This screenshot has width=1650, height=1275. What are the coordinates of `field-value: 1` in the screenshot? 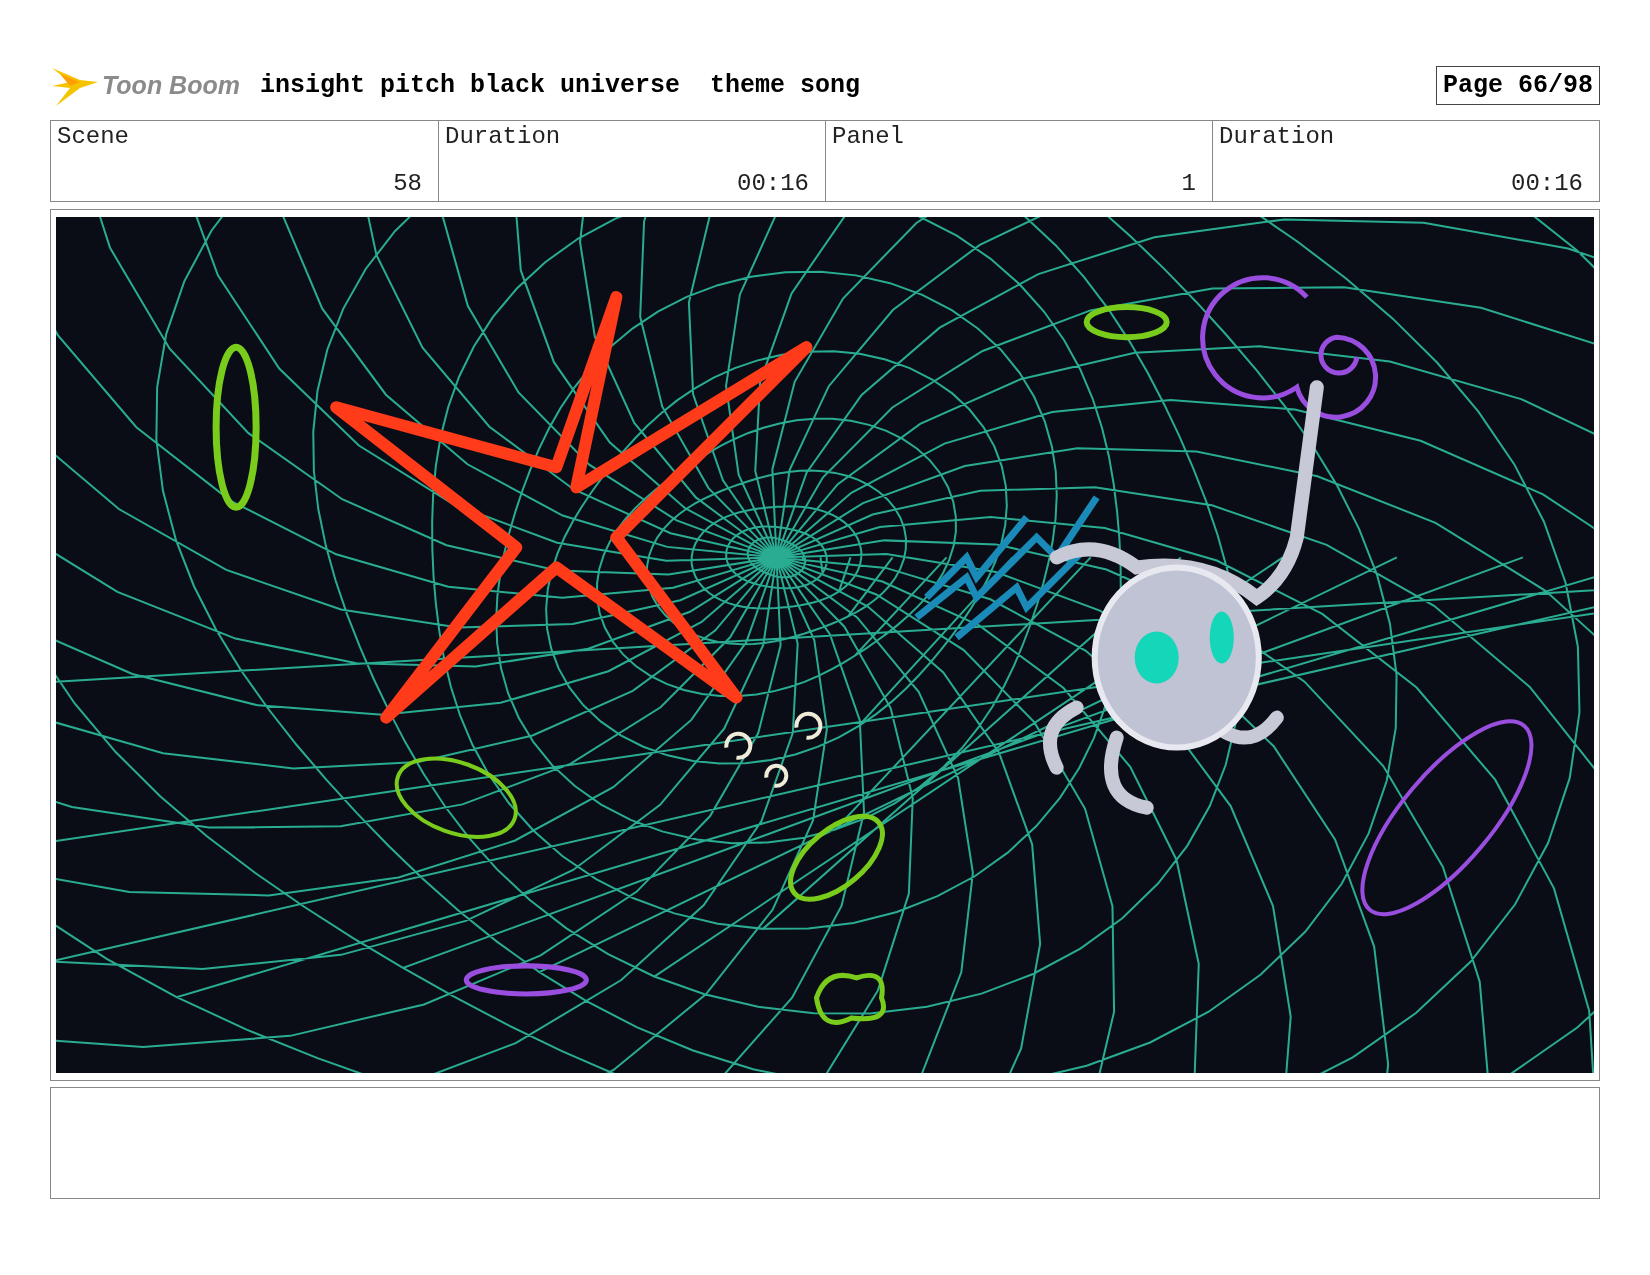 It's located at (1188, 183).